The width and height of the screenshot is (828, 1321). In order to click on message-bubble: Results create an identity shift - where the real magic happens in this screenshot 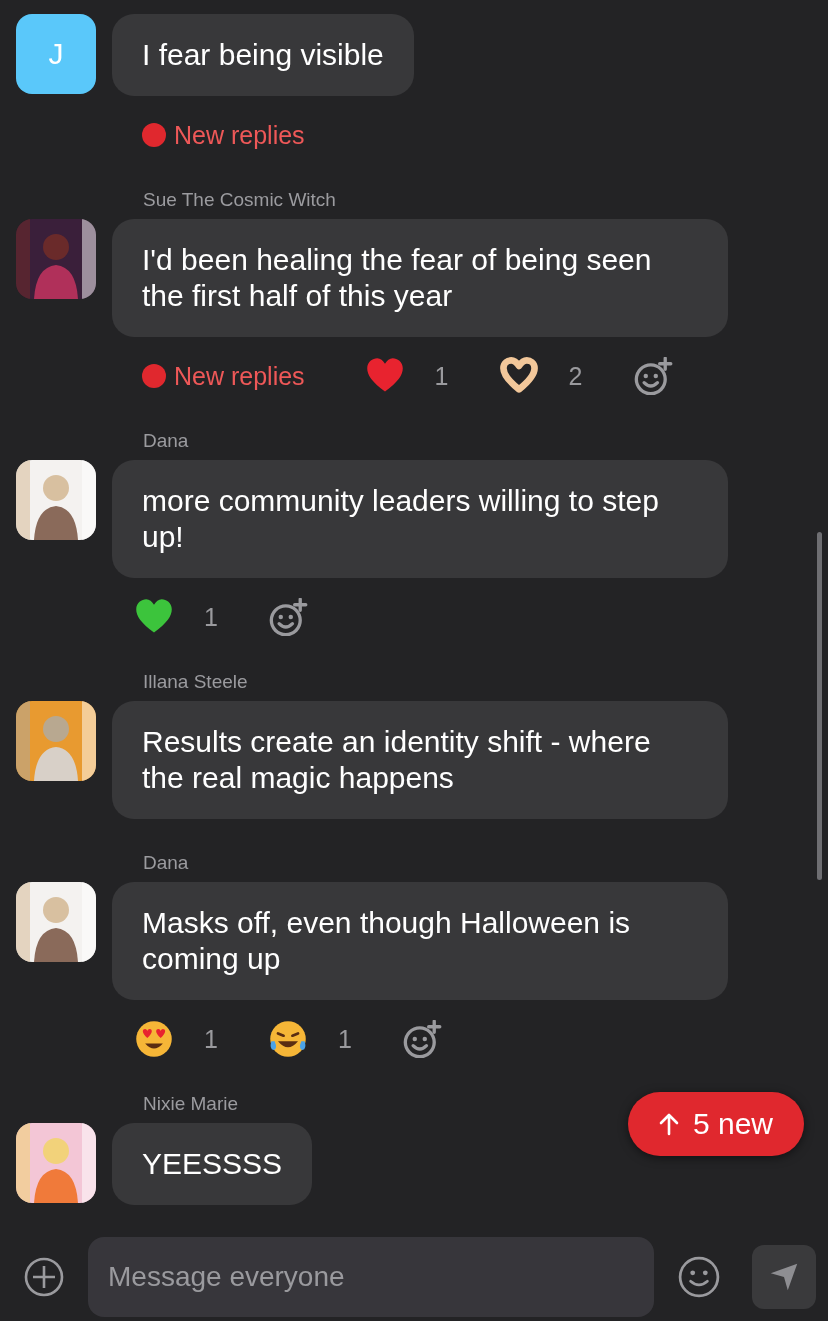, I will do `click(420, 760)`.